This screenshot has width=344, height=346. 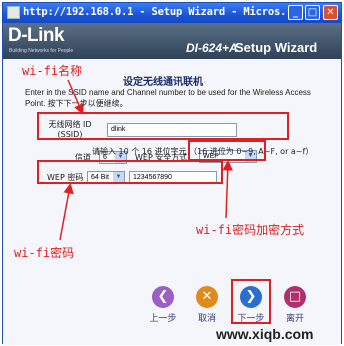 What do you see at coordinates (265, 334) in the screenshot?
I see `site-watermark: www.xiqb.com` at bounding box center [265, 334].